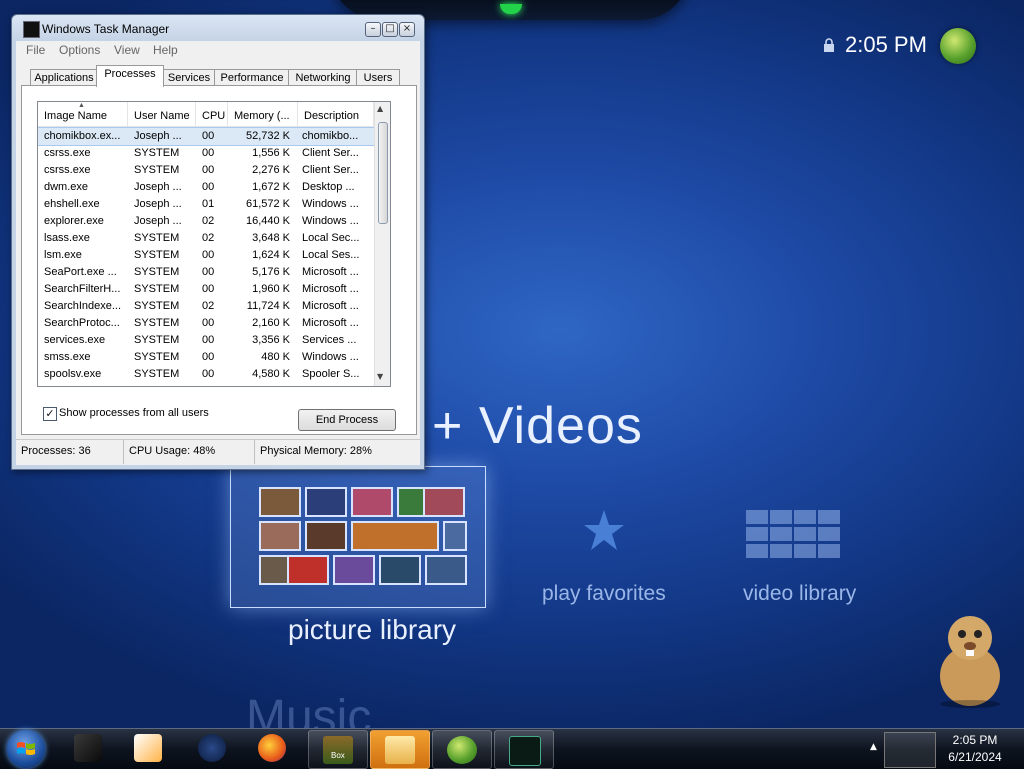 The image size is (1024, 769). What do you see at coordinates (604, 530) in the screenshot?
I see `star-icon` at bounding box center [604, 530].